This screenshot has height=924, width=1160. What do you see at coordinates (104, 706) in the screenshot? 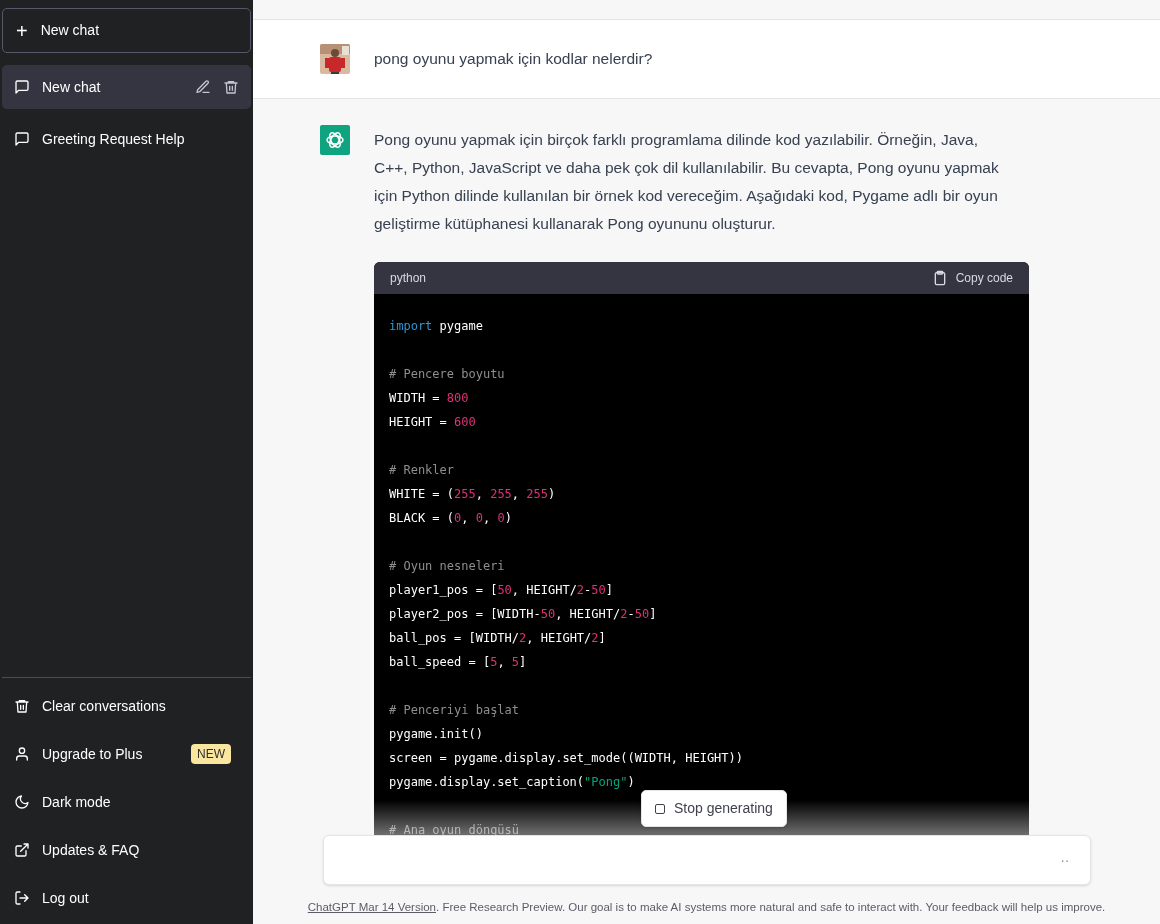
I see `menu-label: Clear conversations` at bounding box center [104, 706].